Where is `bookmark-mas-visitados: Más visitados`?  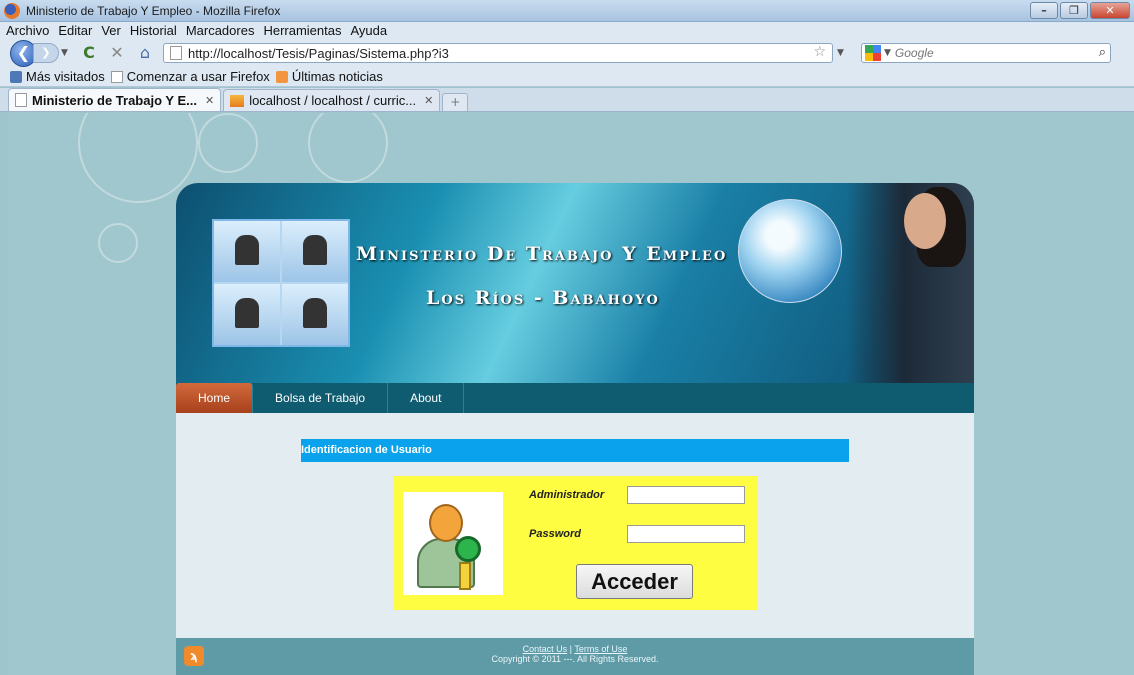
bookmark-mas-visitados: Más visitados is located at coordinates (57, 76).